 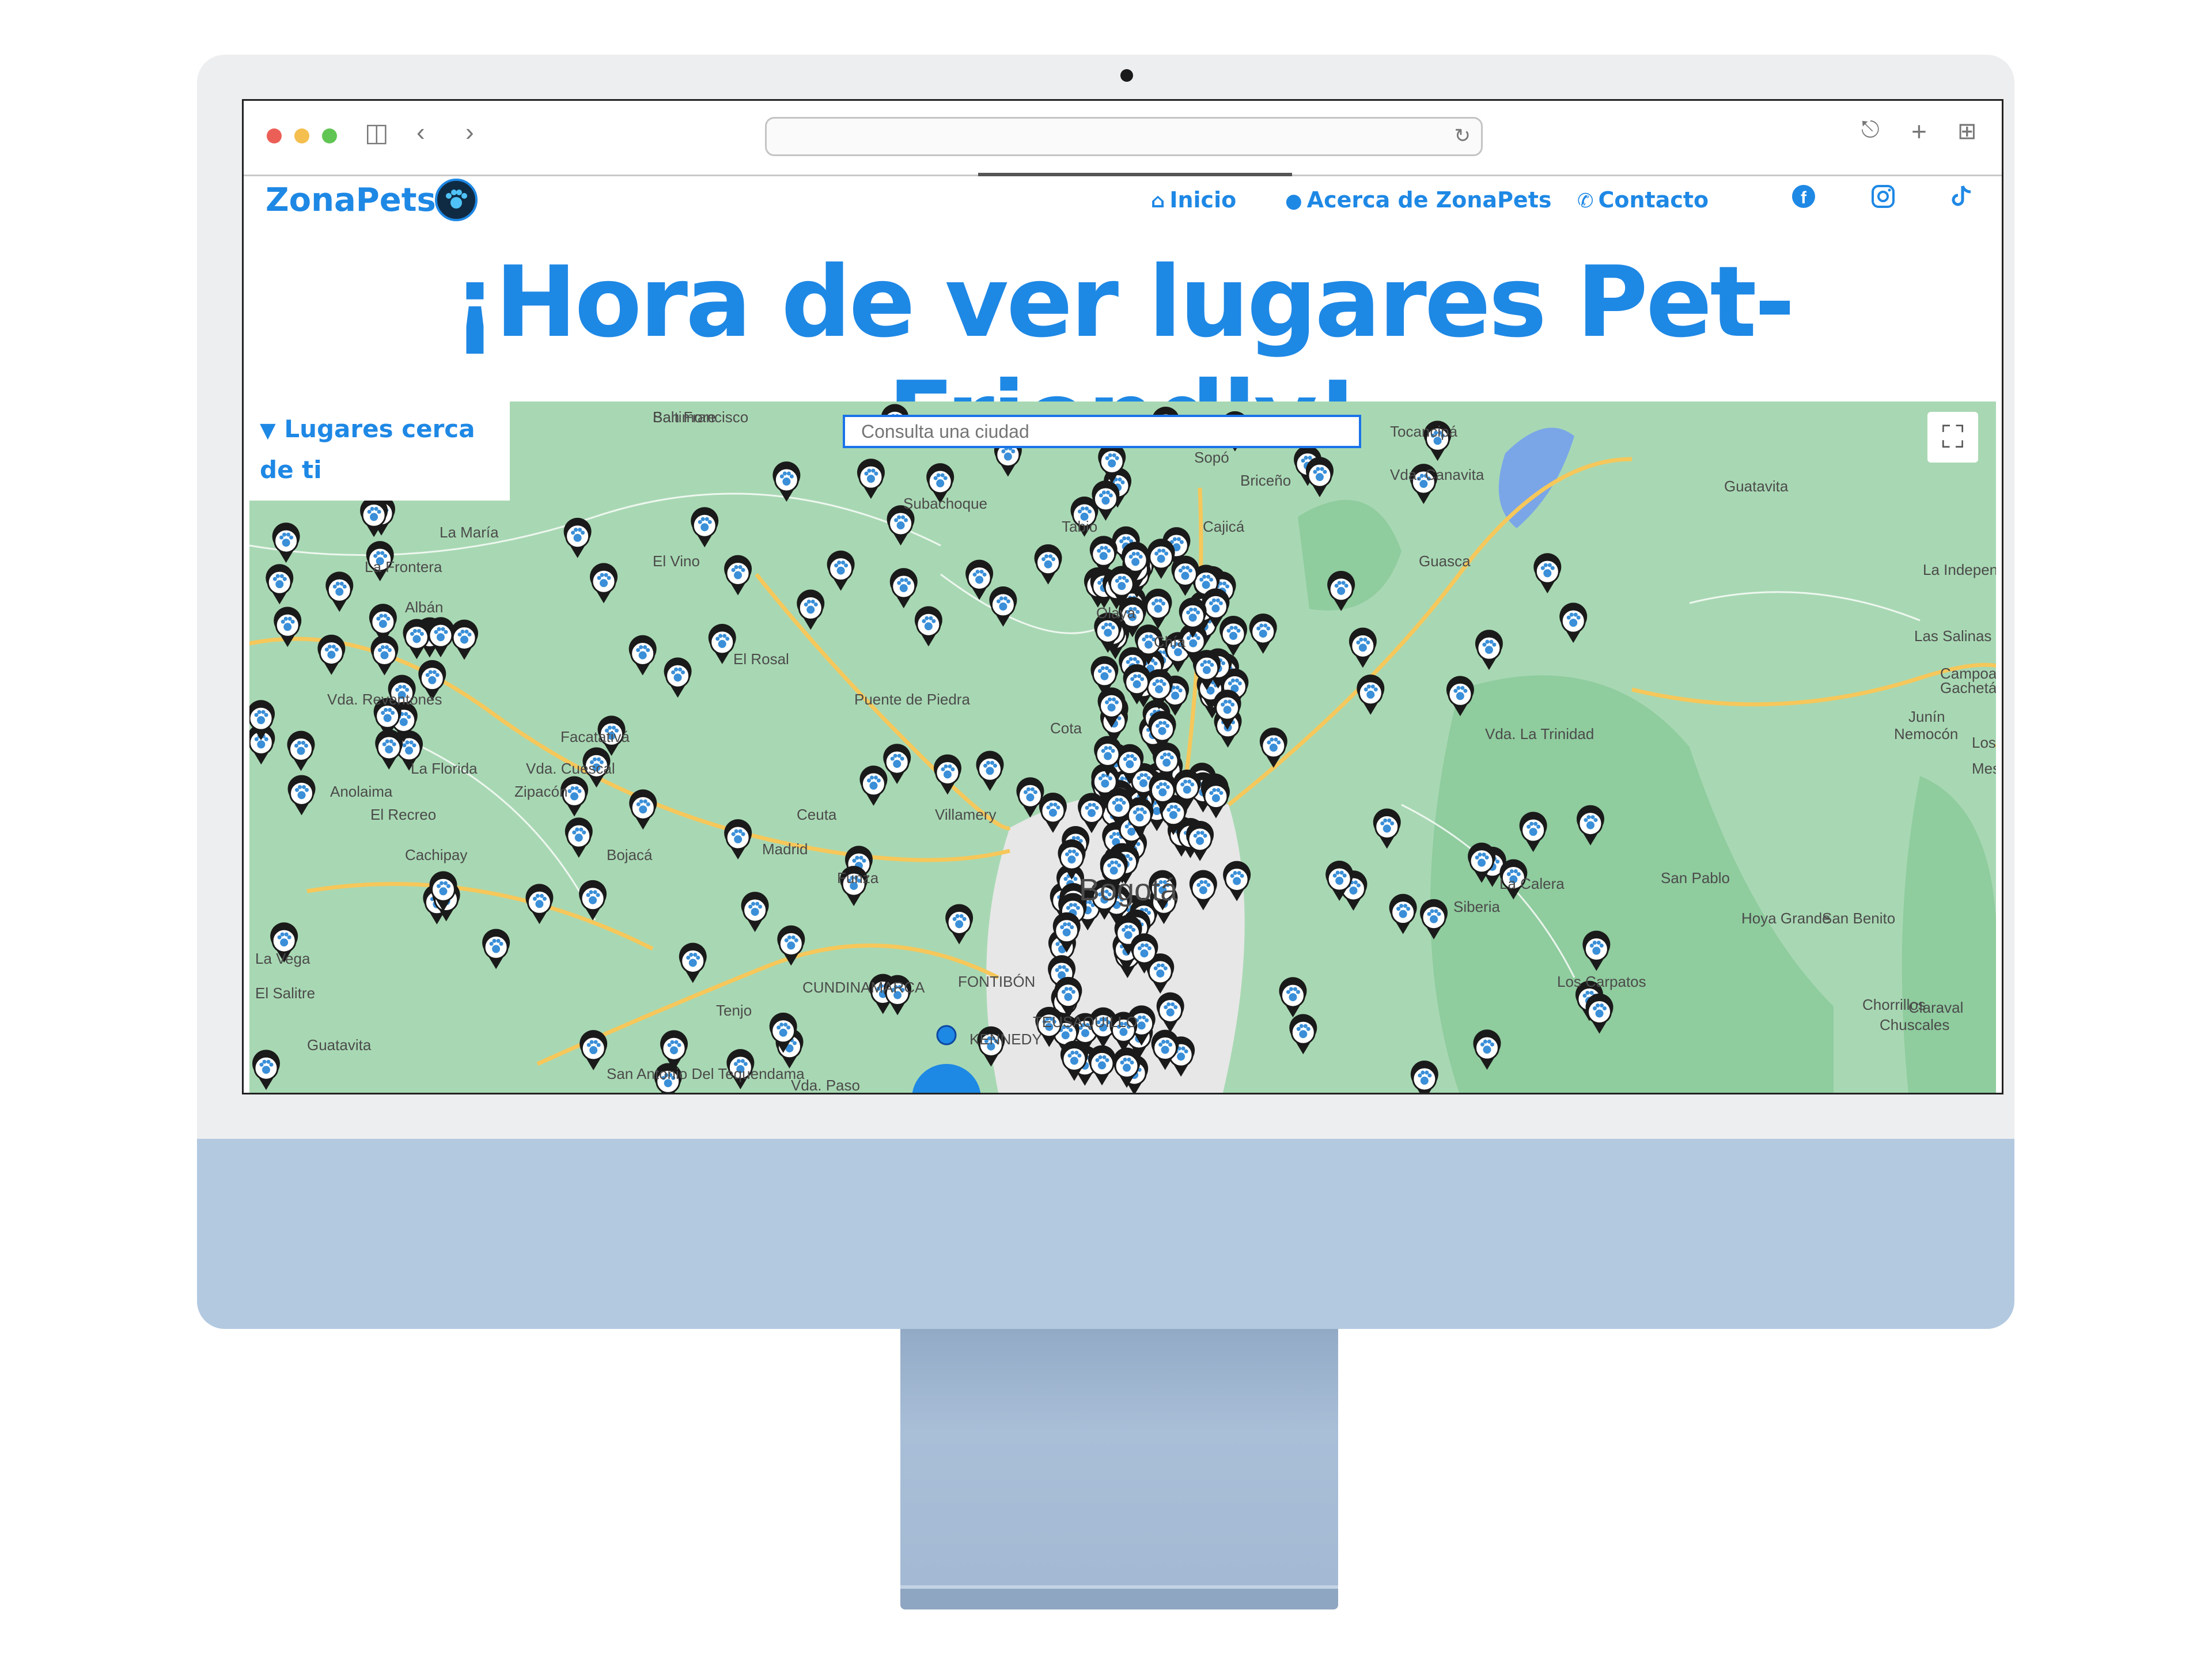 I want to click on paw-logo-icon, so click(x=456, y=200).